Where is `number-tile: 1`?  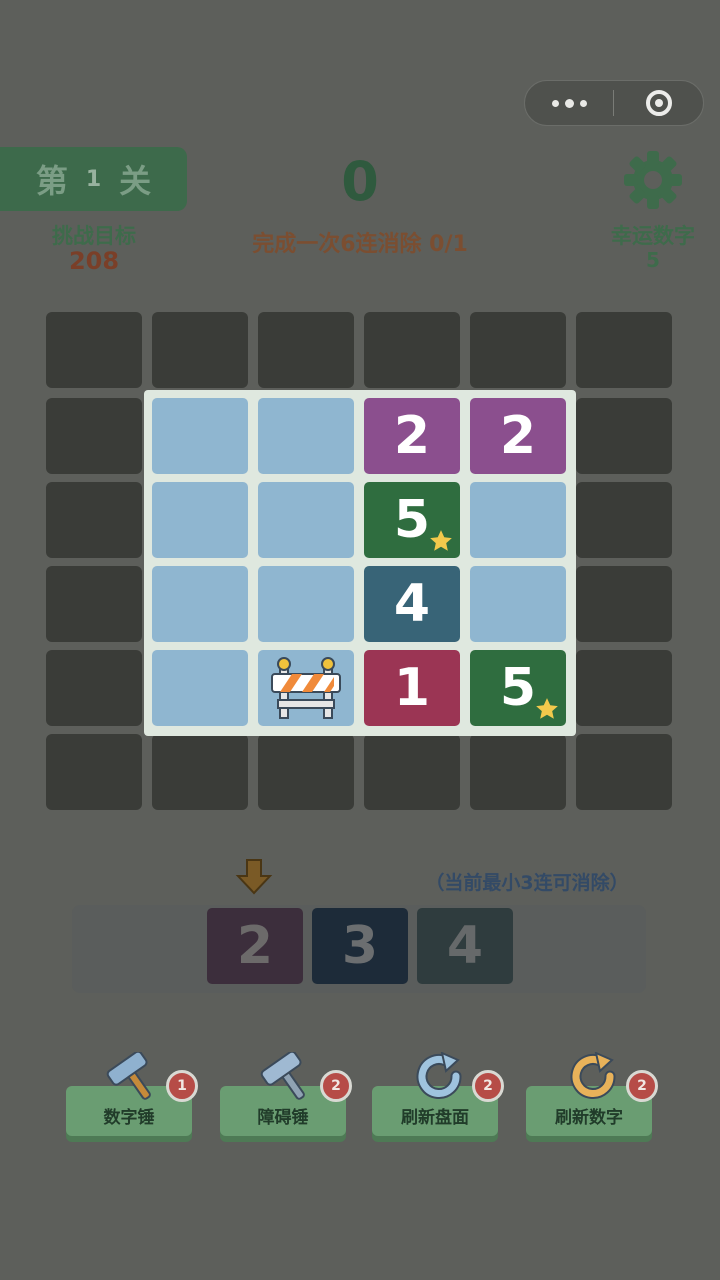 number-tile: 1 is located at coordinates (412, 688).